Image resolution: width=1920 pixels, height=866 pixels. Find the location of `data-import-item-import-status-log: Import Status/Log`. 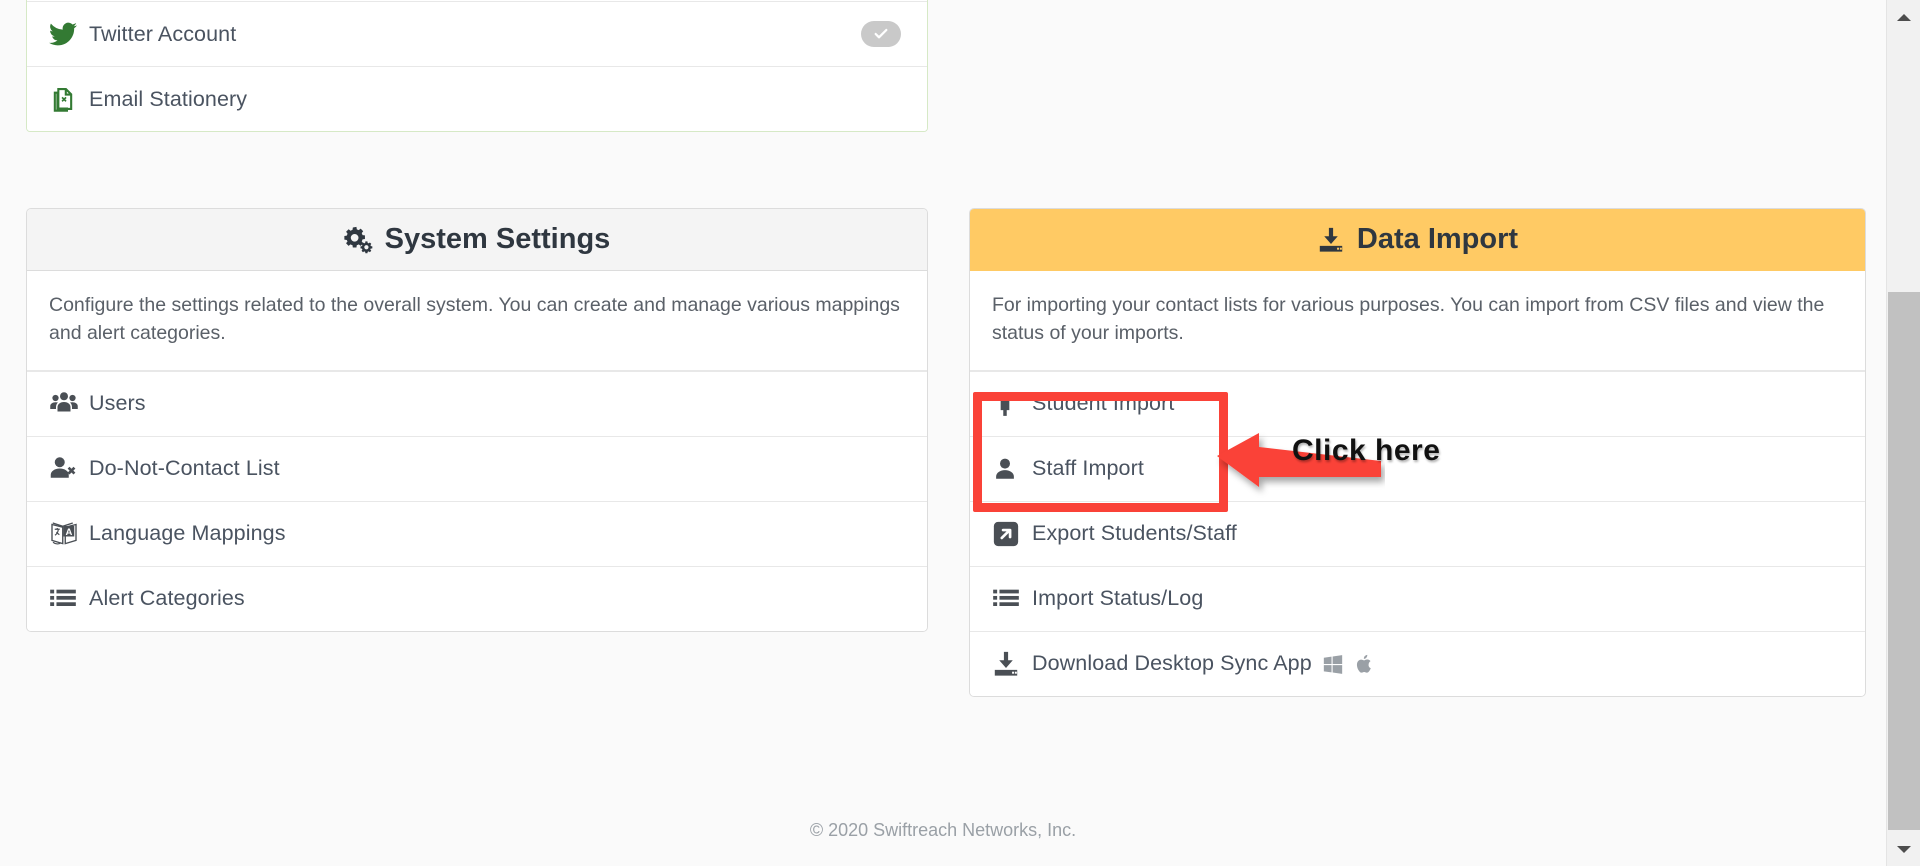

data-import-item-import-status-log: Import Status/Log is located at coordinates (1417, 598).